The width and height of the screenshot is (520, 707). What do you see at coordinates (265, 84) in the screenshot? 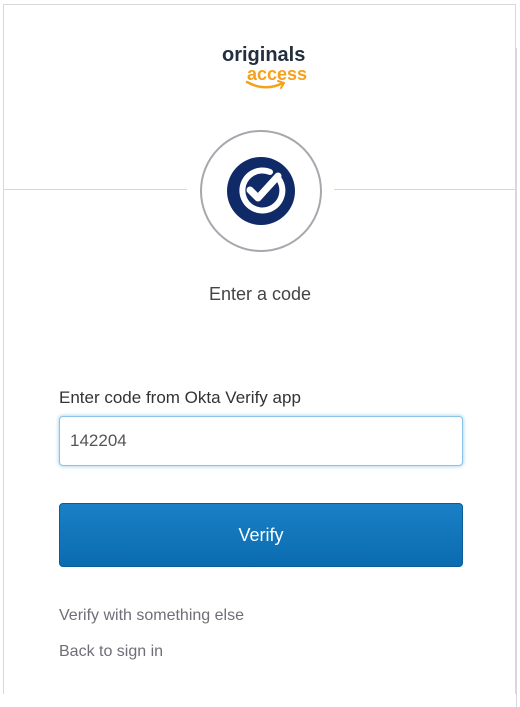
I see `logo-smile-icon` at bounding box center [265, 84].